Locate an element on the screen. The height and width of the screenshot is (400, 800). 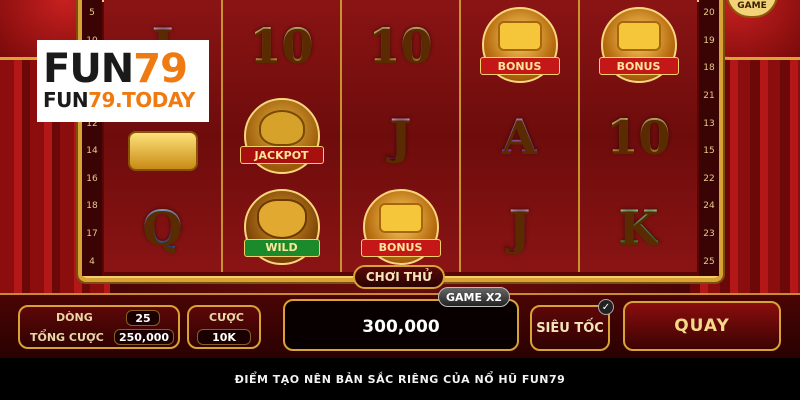
card-symbol: A is located at coordinates (519, 136).